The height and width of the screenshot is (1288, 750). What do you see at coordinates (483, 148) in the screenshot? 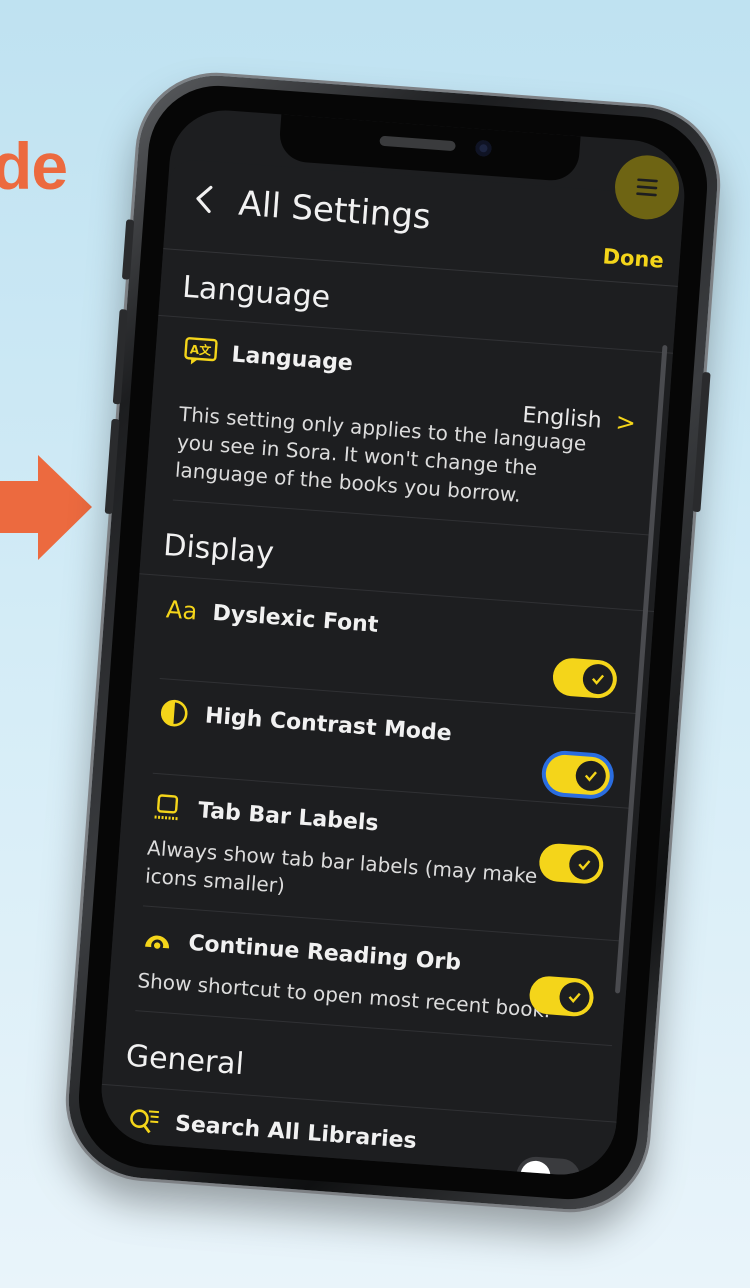
I see `front-camera` at bounding box center [483, 148].